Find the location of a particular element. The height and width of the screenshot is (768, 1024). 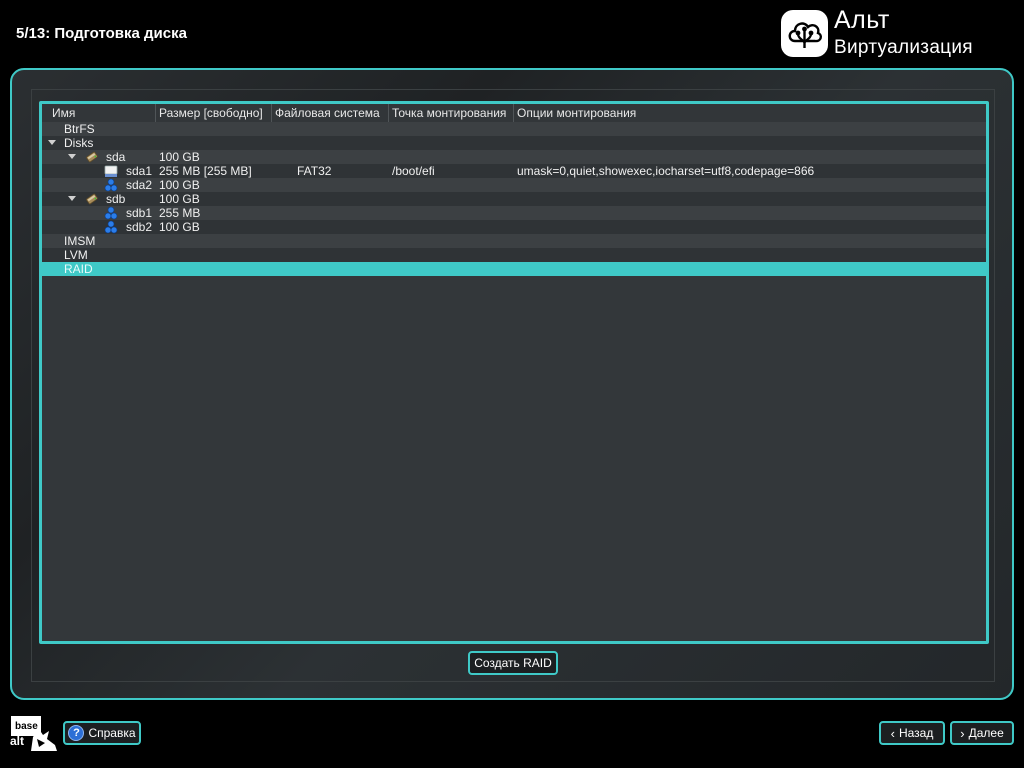

row-name: IMSM is located at coordinates (80, 241).